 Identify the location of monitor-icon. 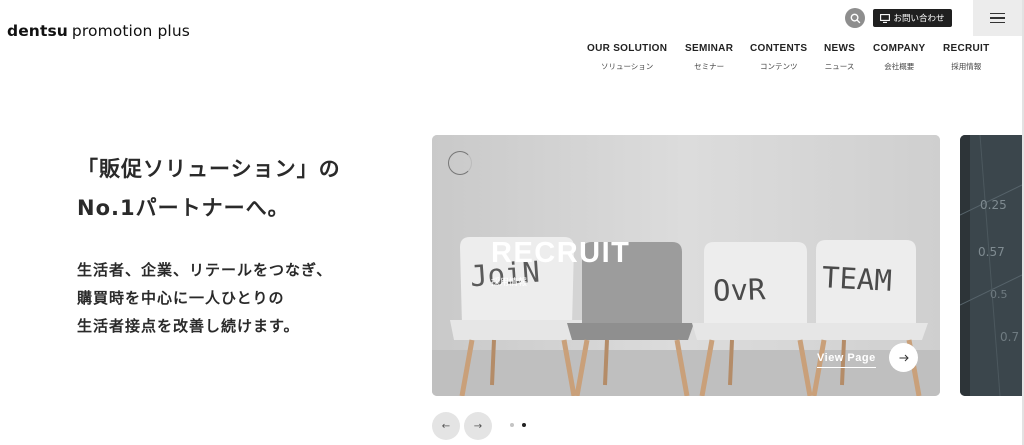
(885, 18).